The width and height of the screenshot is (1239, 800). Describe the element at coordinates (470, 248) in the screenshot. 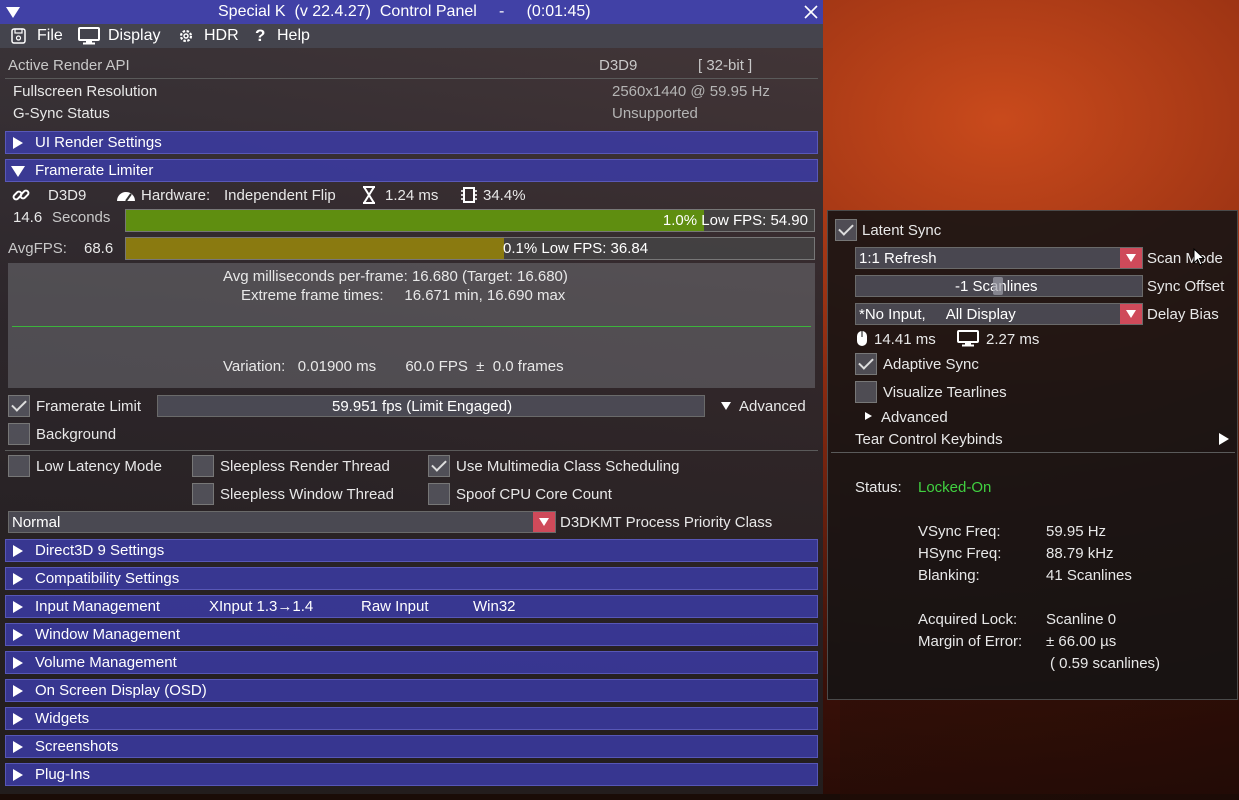

I see `low-fps-01-bar: 0.1% Low FPS: 36.84` at that location.